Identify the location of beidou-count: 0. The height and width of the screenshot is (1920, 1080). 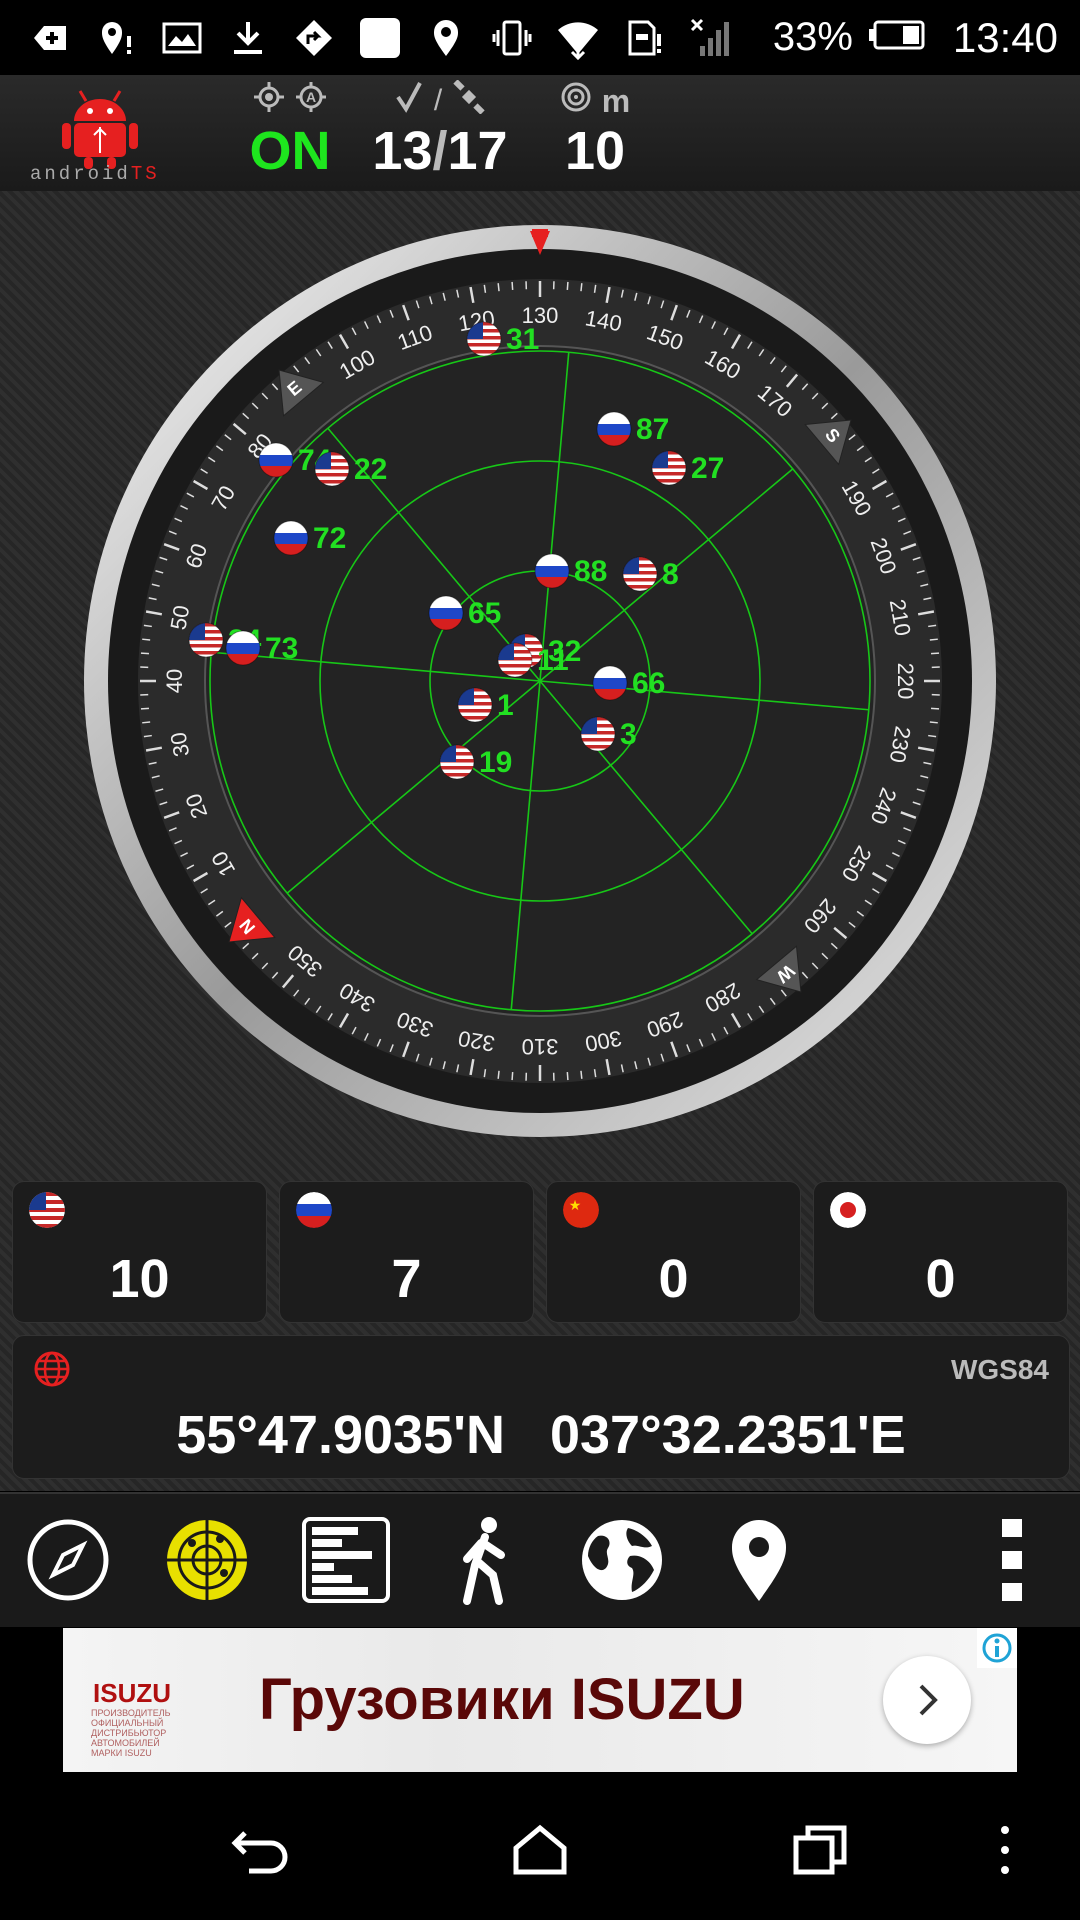
(673, 1279).